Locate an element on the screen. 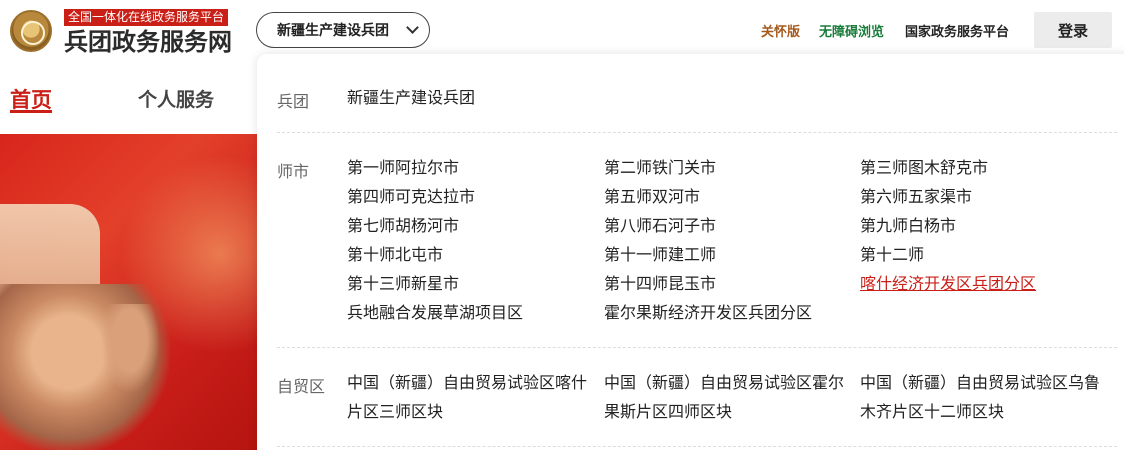 This screenshot has width=1124, height=450. region-item: 第三师图木舒克市 is located at coordinates (924, 168).